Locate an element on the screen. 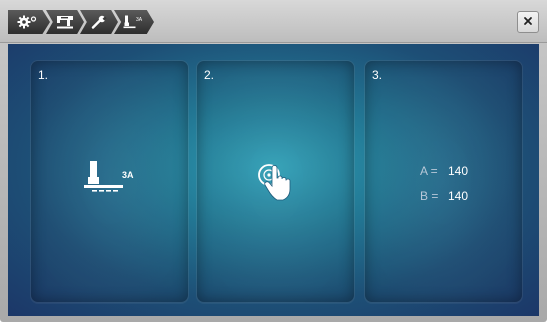 The image size is (547, 322). close-icon is located at coordinates (528, 22).